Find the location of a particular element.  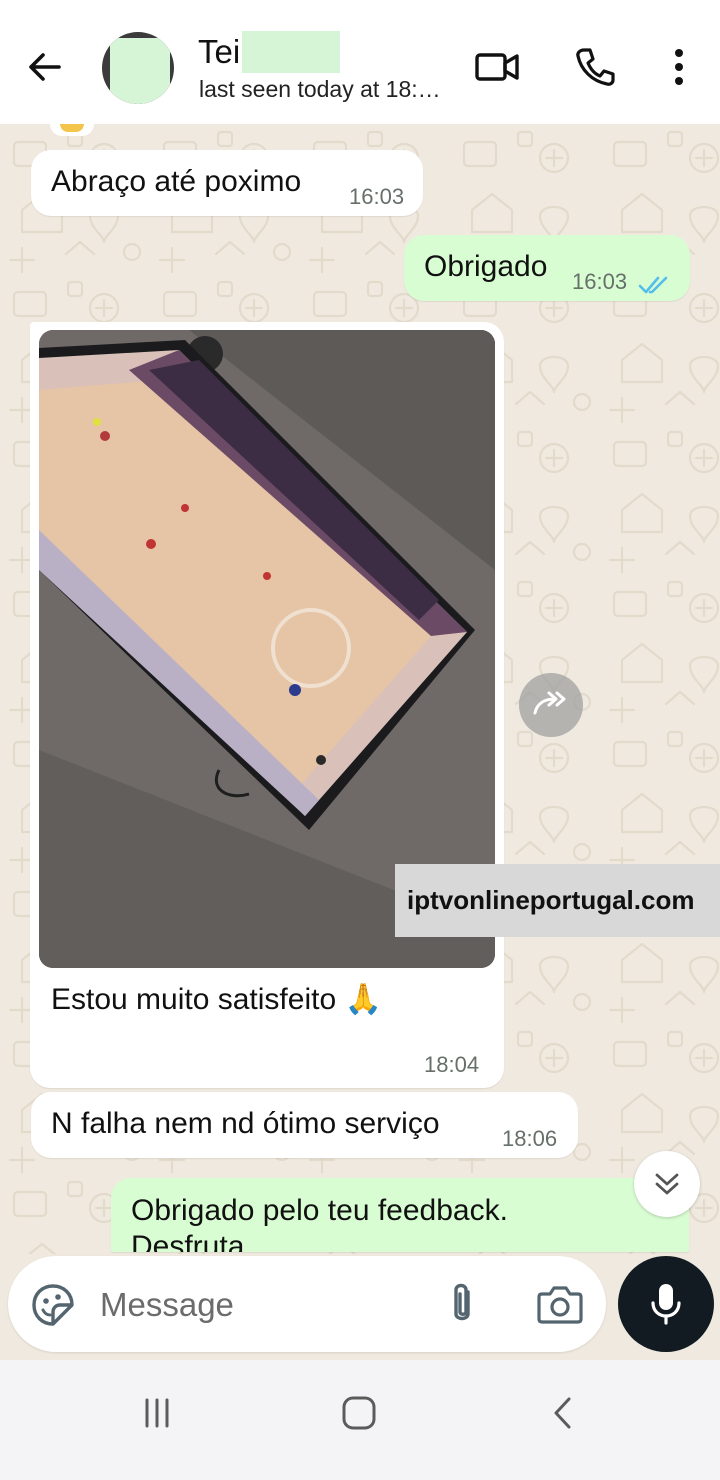

nav-back-button is located at coordinates (563, 1413).